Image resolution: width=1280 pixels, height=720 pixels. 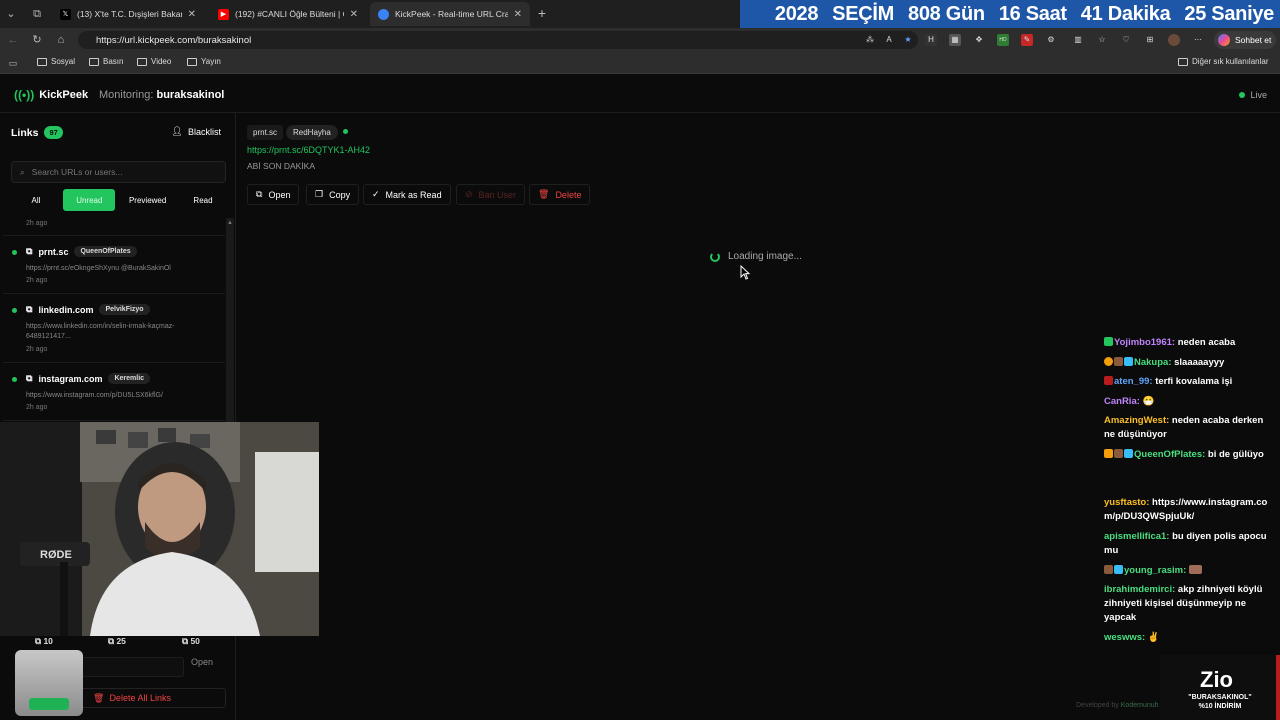 I want to click on developer-link: Kodemunuh, so click(x=1140, y=705).